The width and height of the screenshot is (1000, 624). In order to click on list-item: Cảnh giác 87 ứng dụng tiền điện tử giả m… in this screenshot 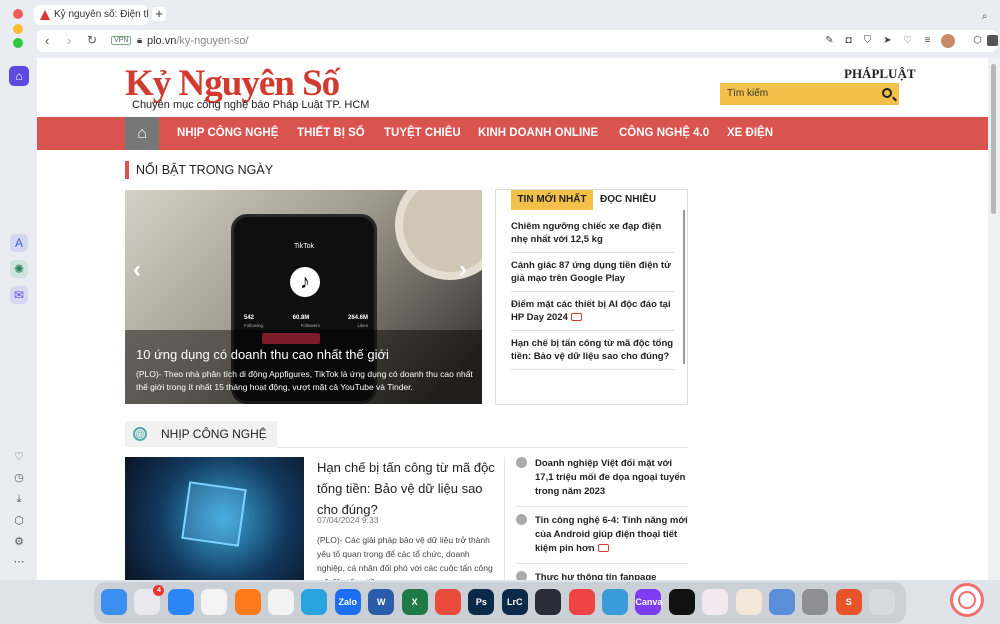, I will do `click(592, 275)`.